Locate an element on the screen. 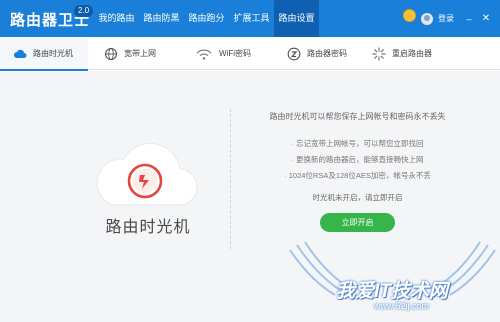  tab-label: 路由时光机 is located at coordinates (53, 53).